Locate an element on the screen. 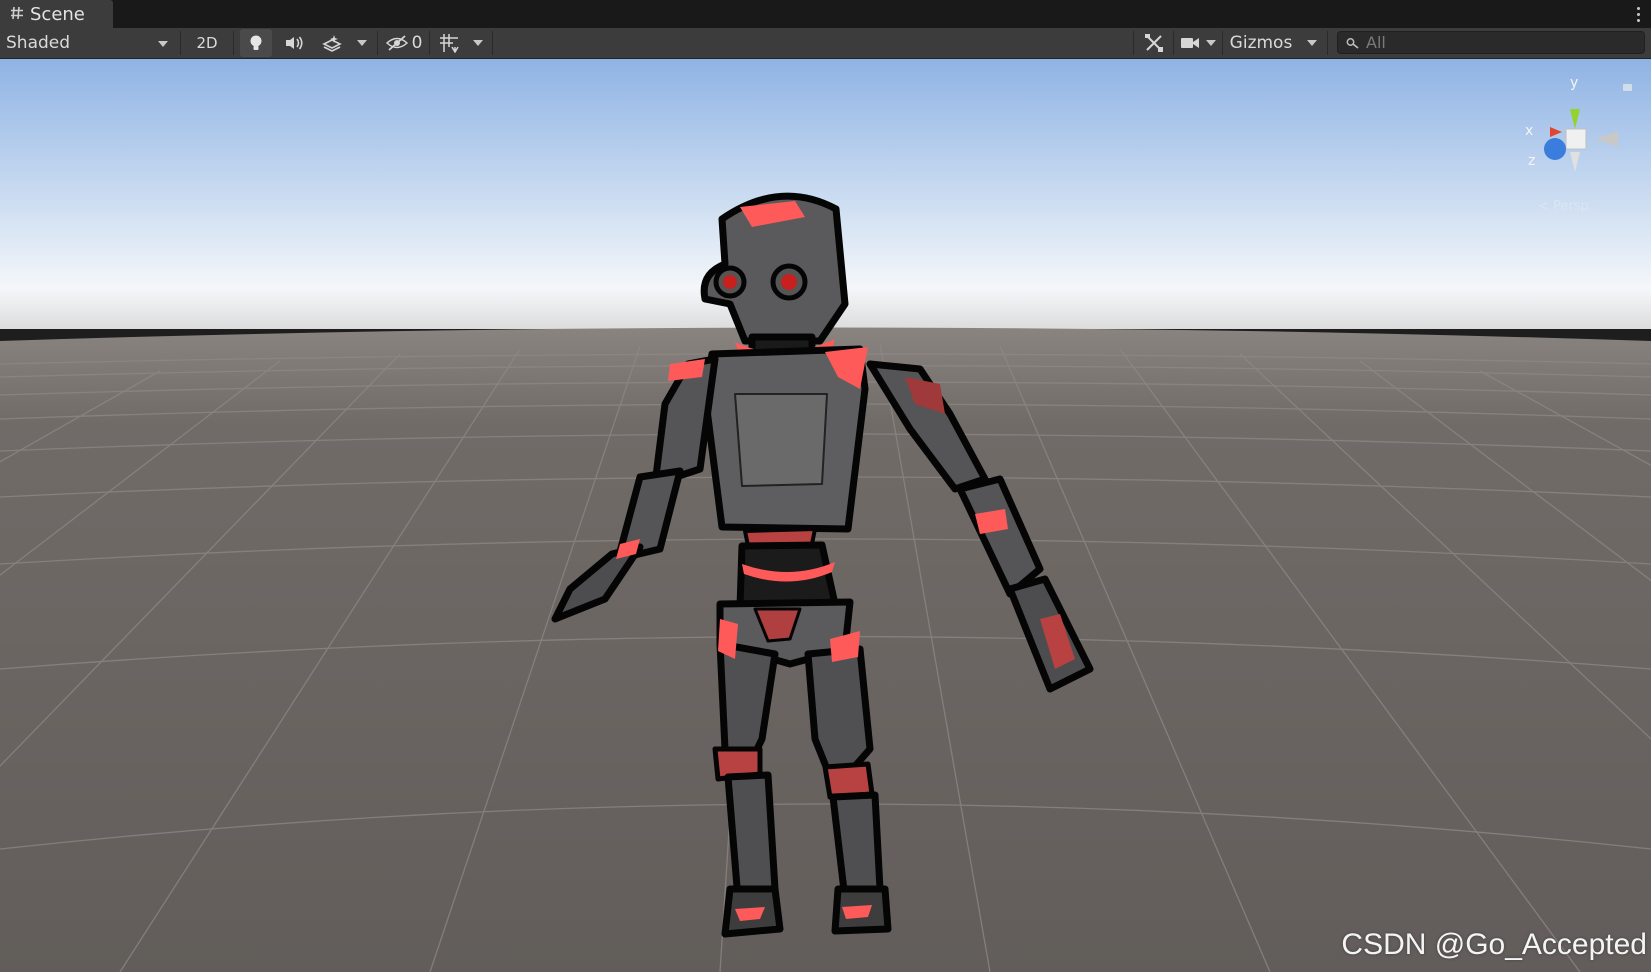 The height and width of the screenshot is (972, 1651). tools-icon is located at coordinates (1154, 43).